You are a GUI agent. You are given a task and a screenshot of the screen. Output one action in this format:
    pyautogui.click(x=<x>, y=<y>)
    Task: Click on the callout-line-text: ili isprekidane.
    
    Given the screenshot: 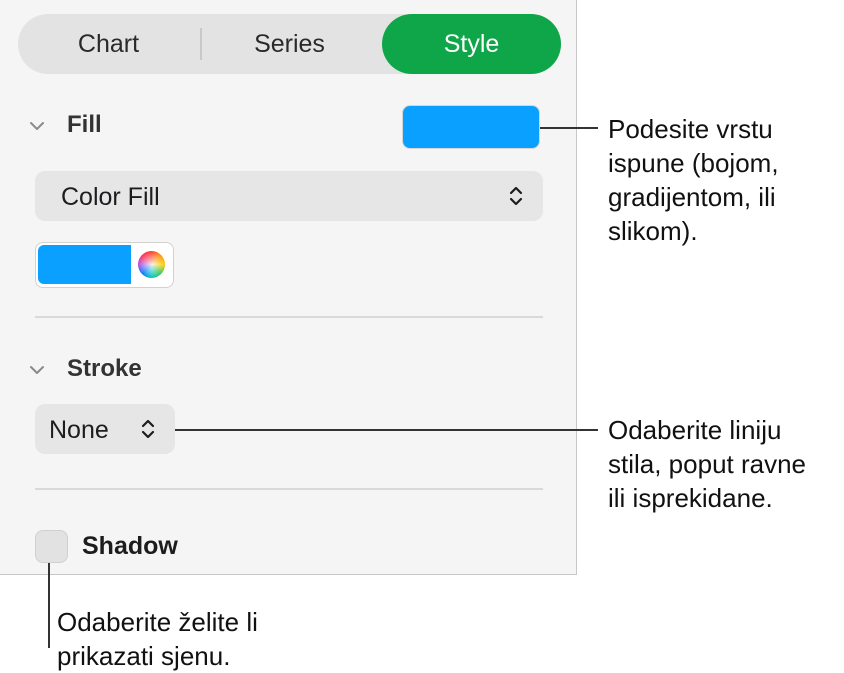 What is the action you would take?
    pyautogui.click(x=690, y=498)
    